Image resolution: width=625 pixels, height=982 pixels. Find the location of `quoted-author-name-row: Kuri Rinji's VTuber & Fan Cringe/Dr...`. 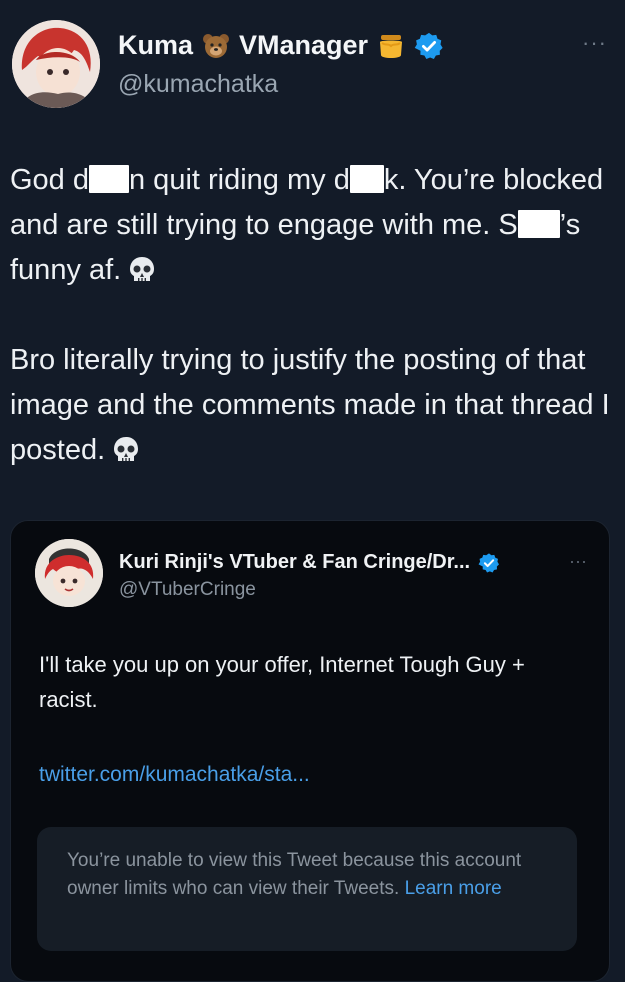

quoted-author-name-row: Kuri Rinji's VTuber & Fan Cringe/Dr... is located at coordinates (309, 562).